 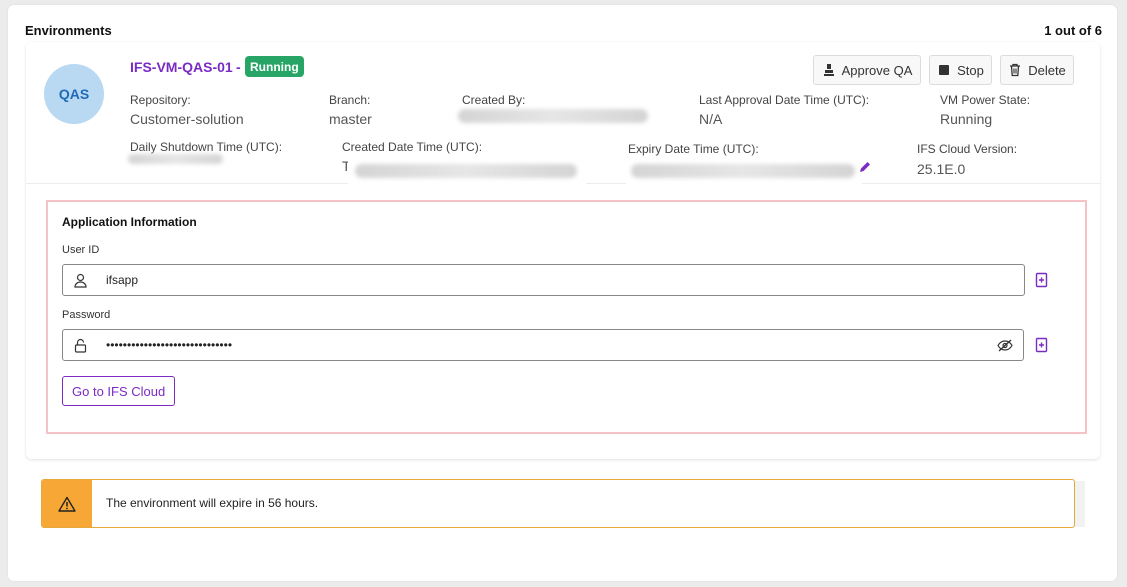 I want to click on daily-shutdown-label: Daily Shutdown Time (UTC):, so click(x=206, y=147).